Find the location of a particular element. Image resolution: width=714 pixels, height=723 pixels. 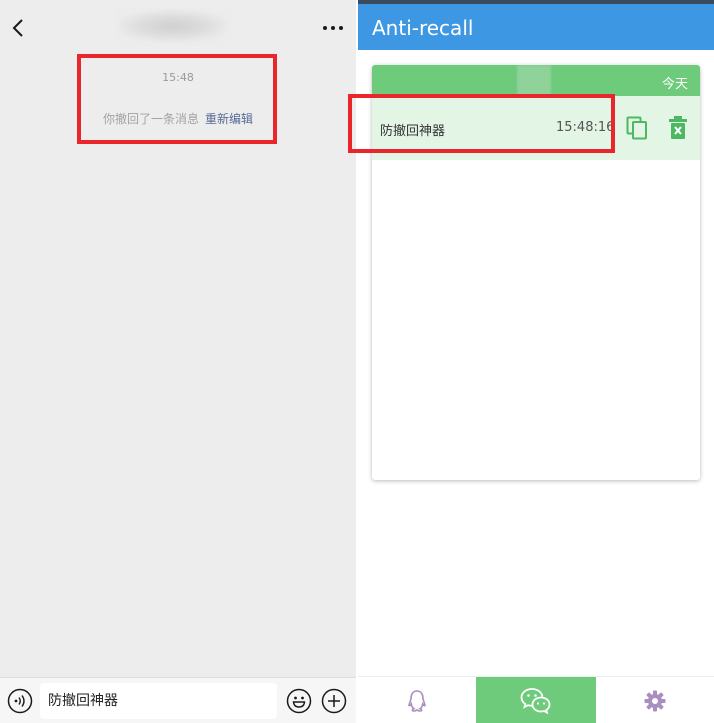

plus-icon is located at coordinates (334, 701).